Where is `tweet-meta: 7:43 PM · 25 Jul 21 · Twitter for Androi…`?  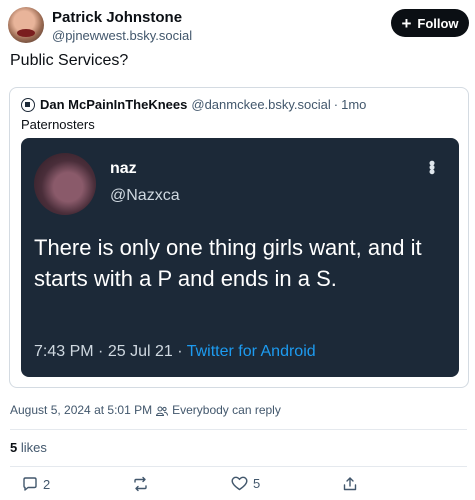 tweet-meta: 7:43 PM · 25 Jul 21 · Twitter for Androi… is located at coordinates (175, 352).